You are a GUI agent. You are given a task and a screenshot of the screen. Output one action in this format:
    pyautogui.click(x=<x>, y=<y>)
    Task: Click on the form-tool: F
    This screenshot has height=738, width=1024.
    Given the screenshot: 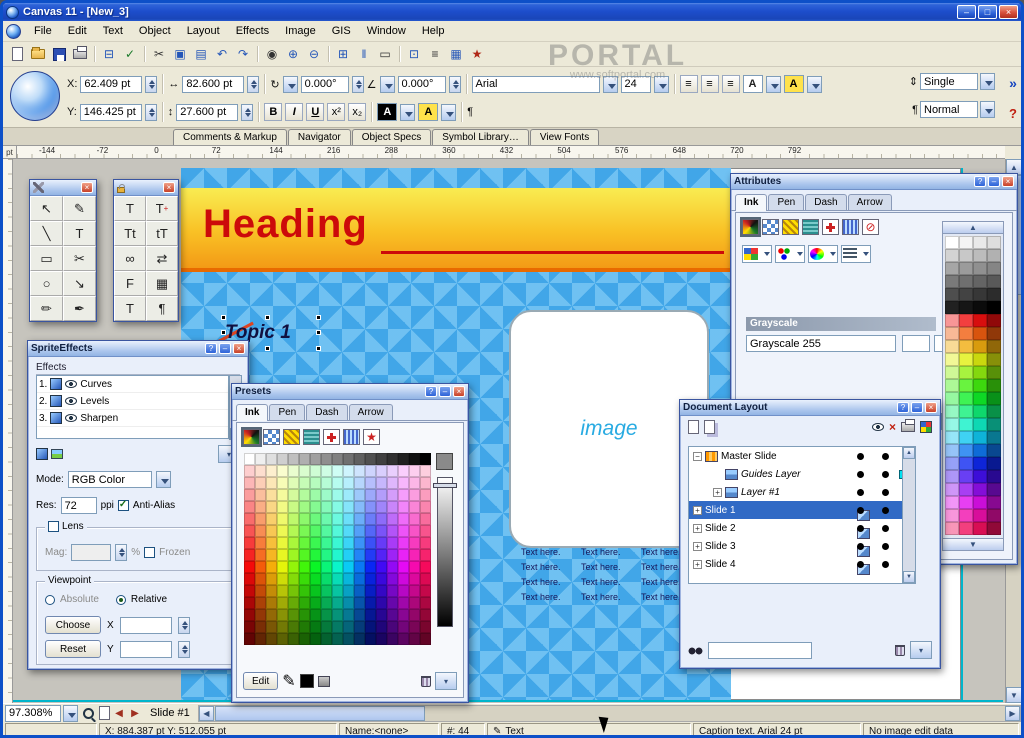 What is the action you would take?
    pyautogui.click(x=130, y=283)
    